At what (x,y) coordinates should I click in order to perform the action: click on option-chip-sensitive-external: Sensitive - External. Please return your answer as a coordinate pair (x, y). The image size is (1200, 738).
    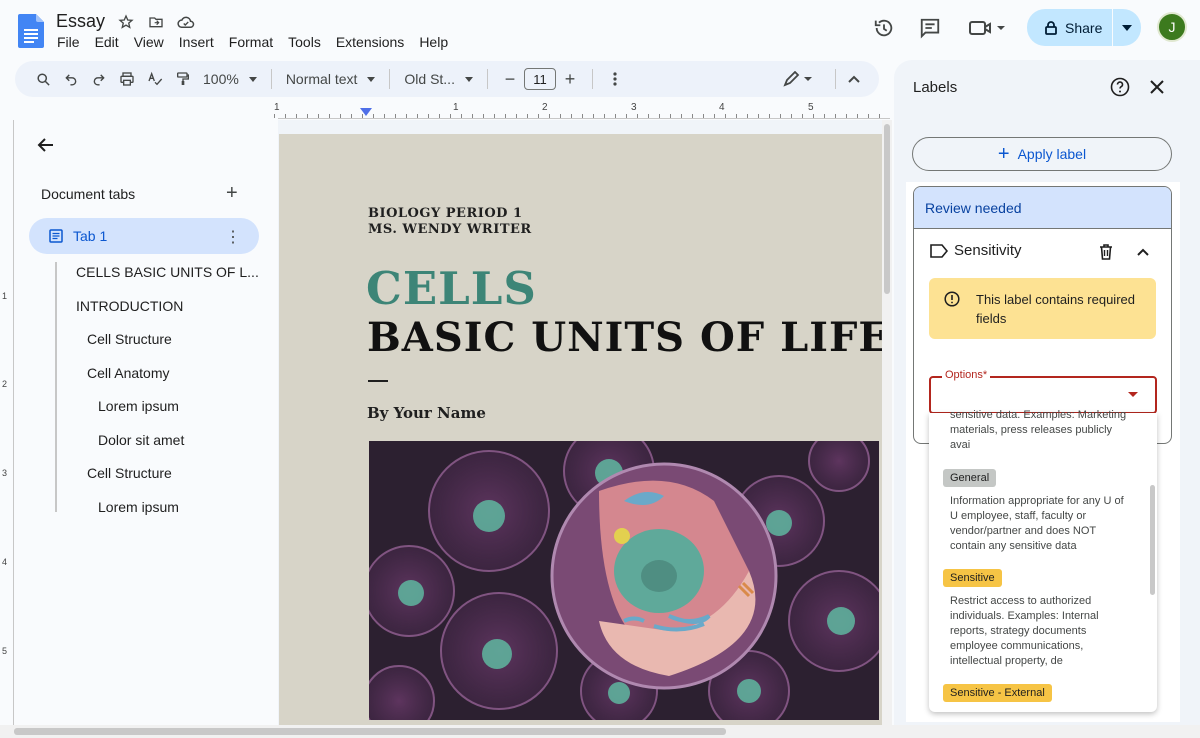
    Looking at the image, I should click on (997, 693).